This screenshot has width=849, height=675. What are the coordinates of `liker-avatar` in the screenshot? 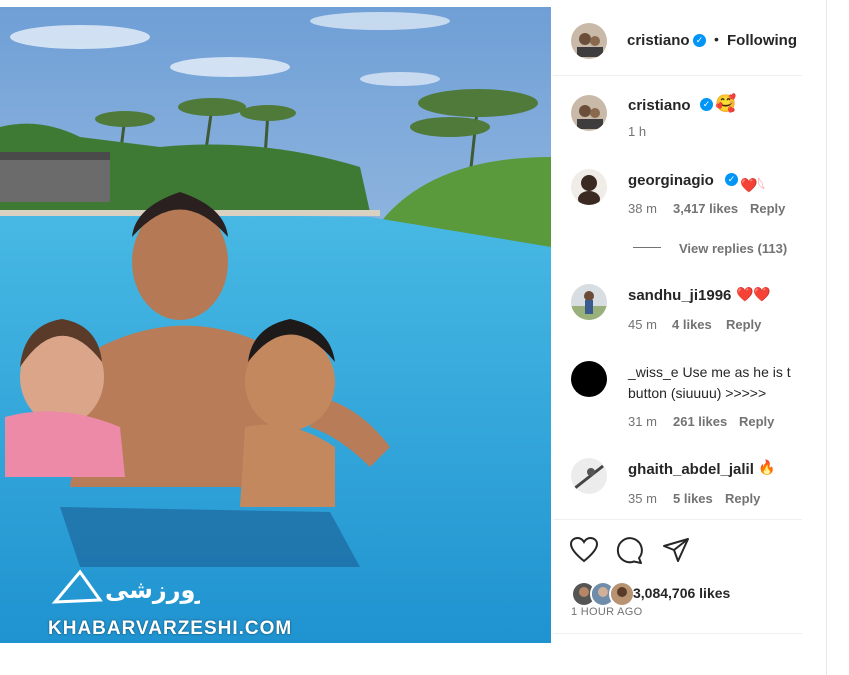 It's located at (622, 594).